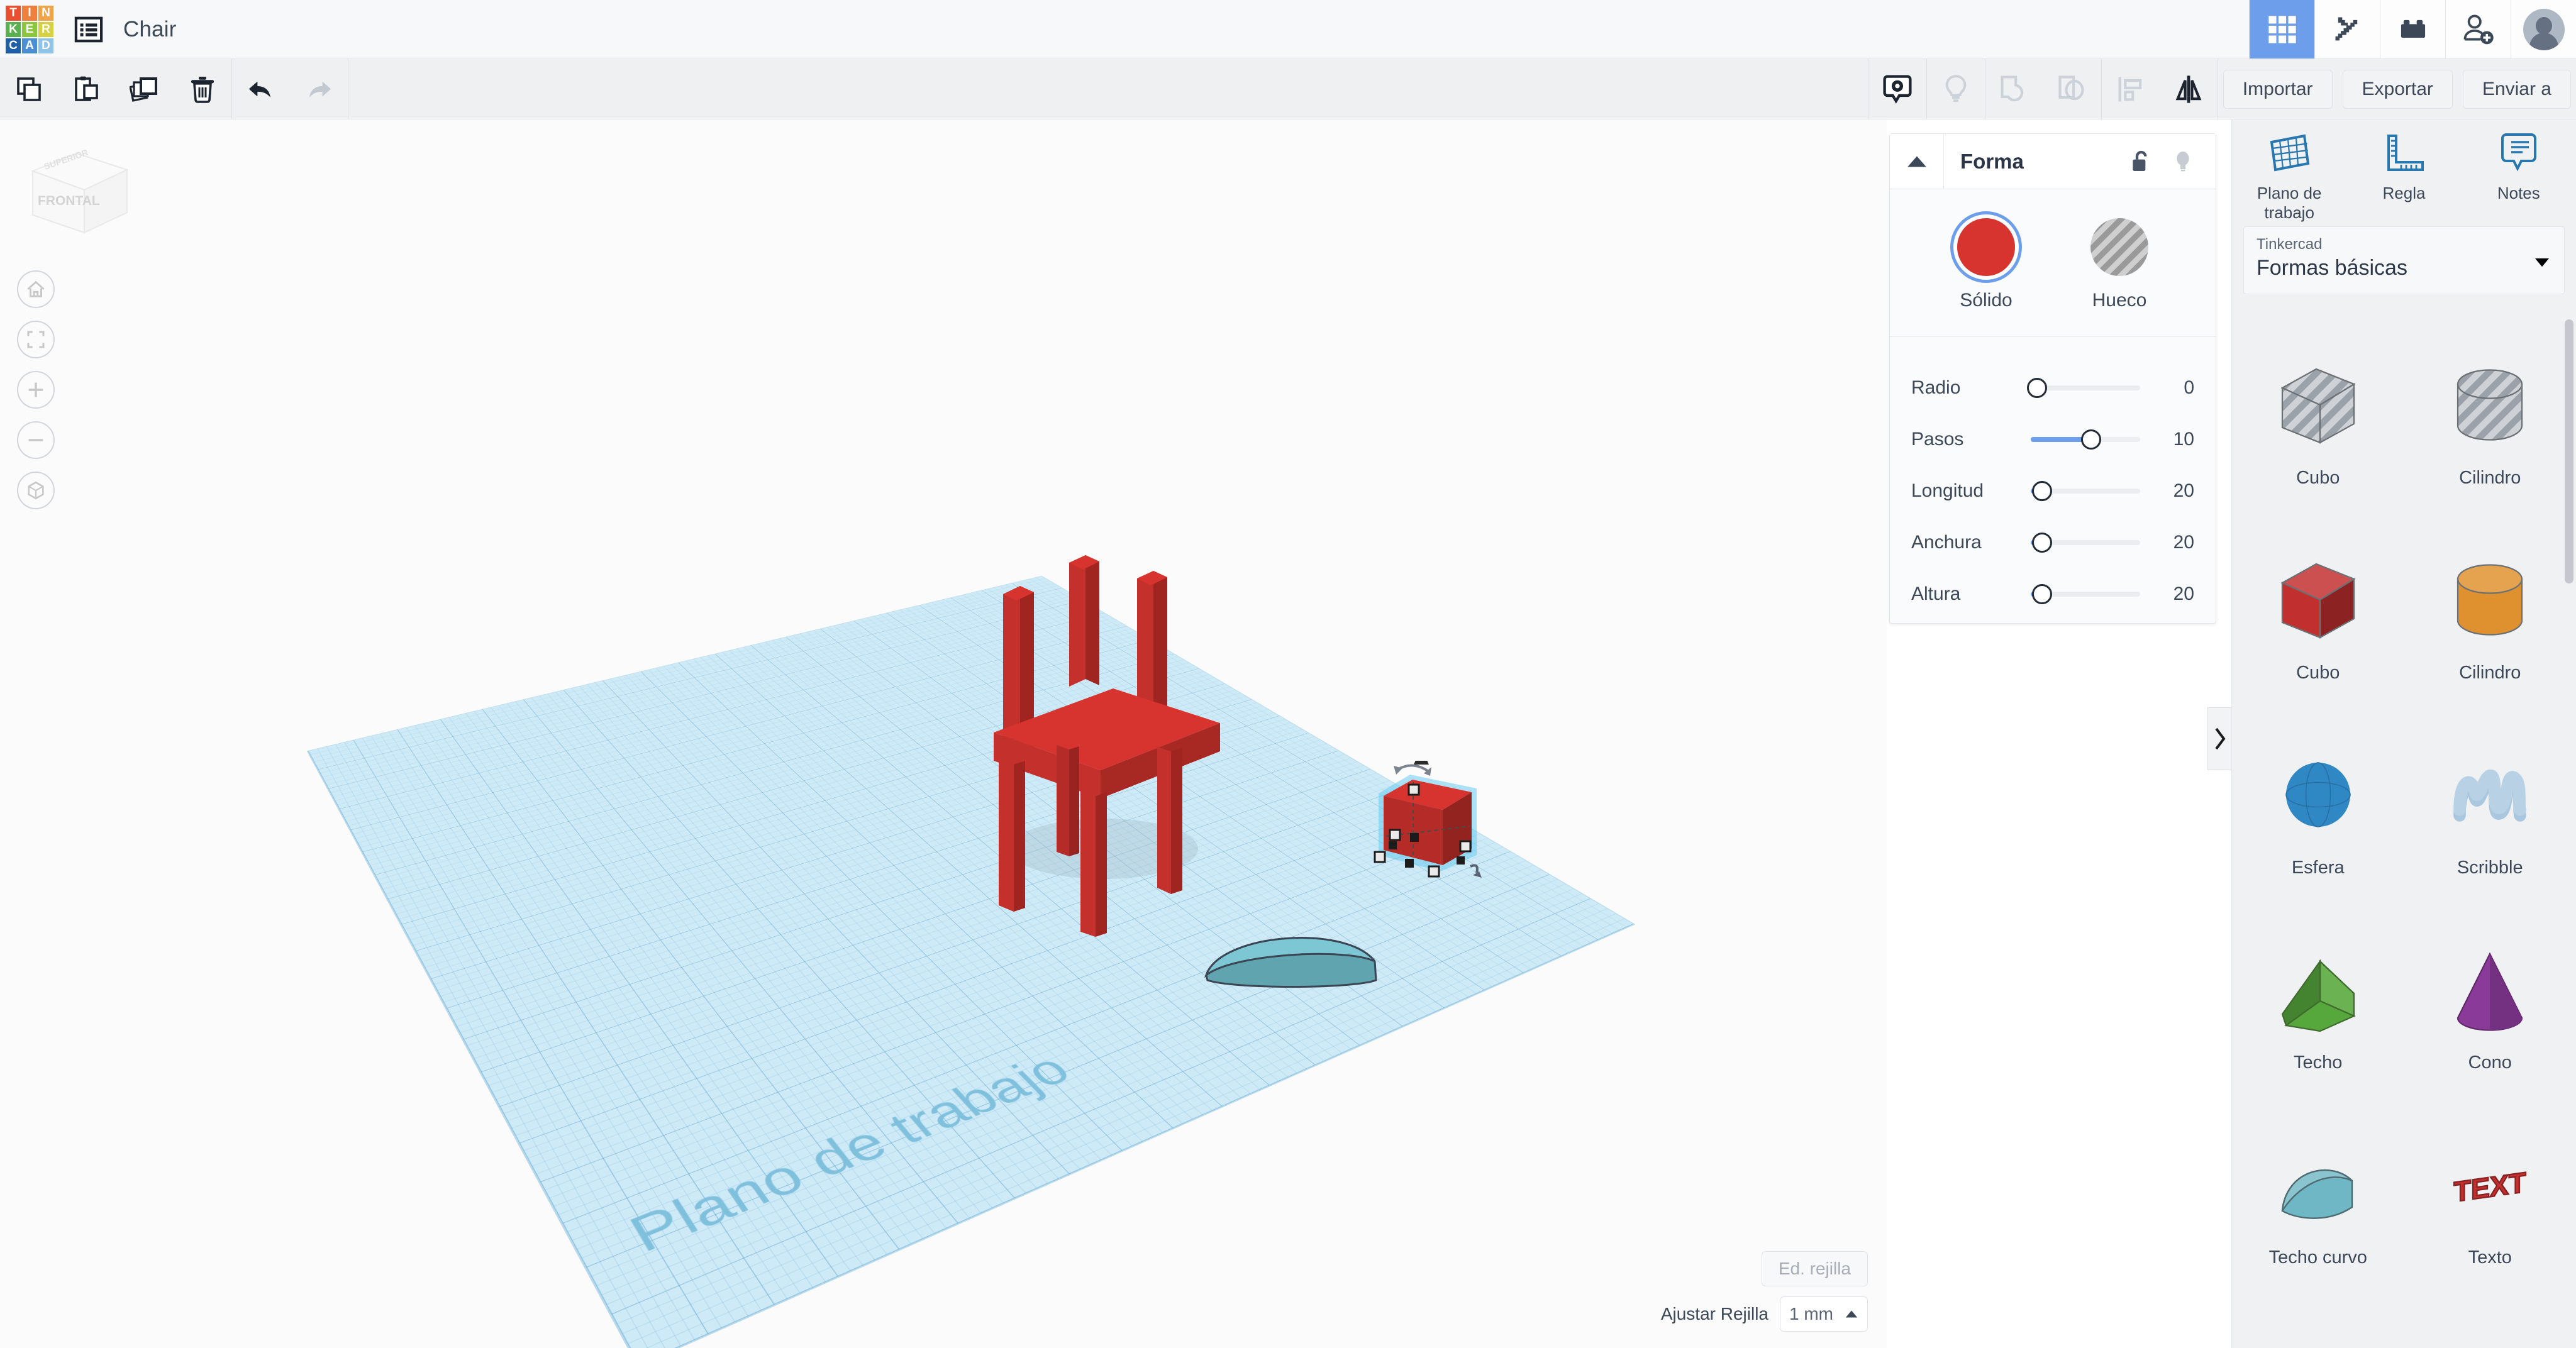 The image size is (2576, 1348). Describe the element at coordinates (29, 29) in the screenshot. I see `tinkercad-logo: TIN KER CAD` at that location.